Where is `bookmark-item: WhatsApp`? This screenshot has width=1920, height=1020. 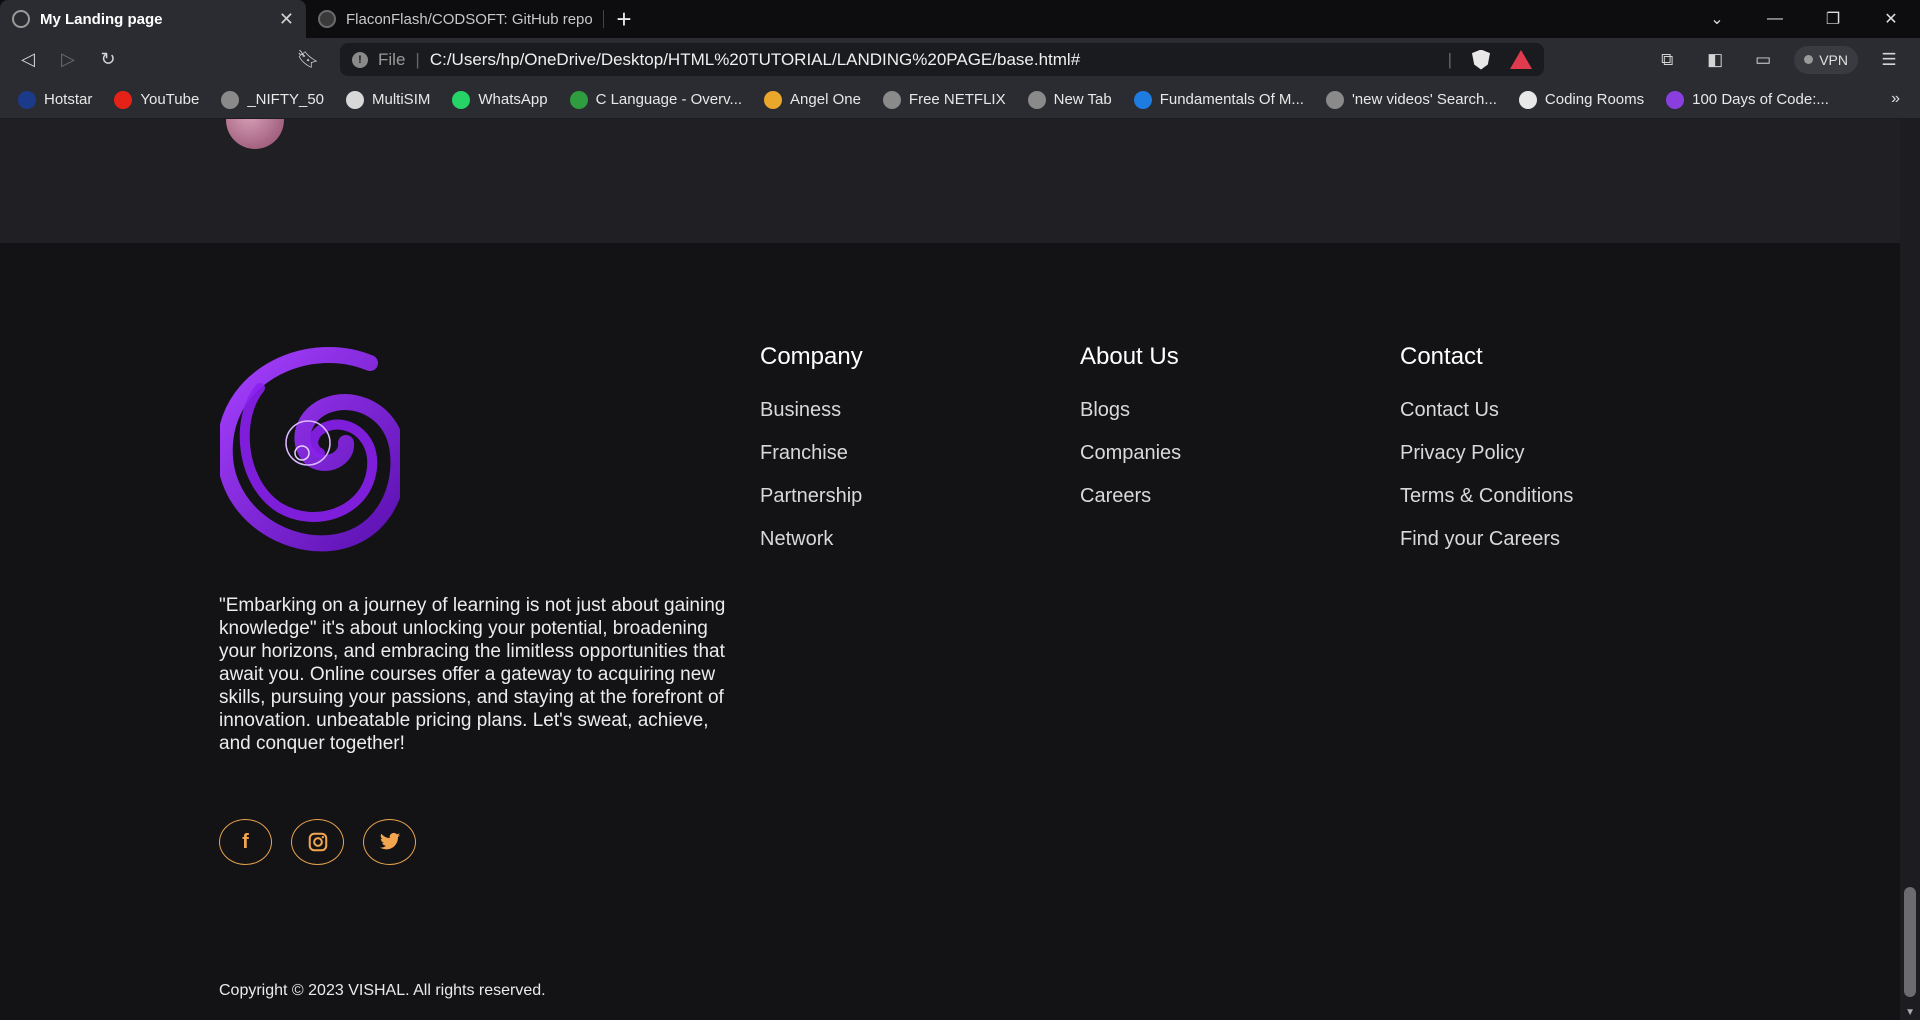 bookmark-item: WhatsApp is located at coordinates (500, 99).